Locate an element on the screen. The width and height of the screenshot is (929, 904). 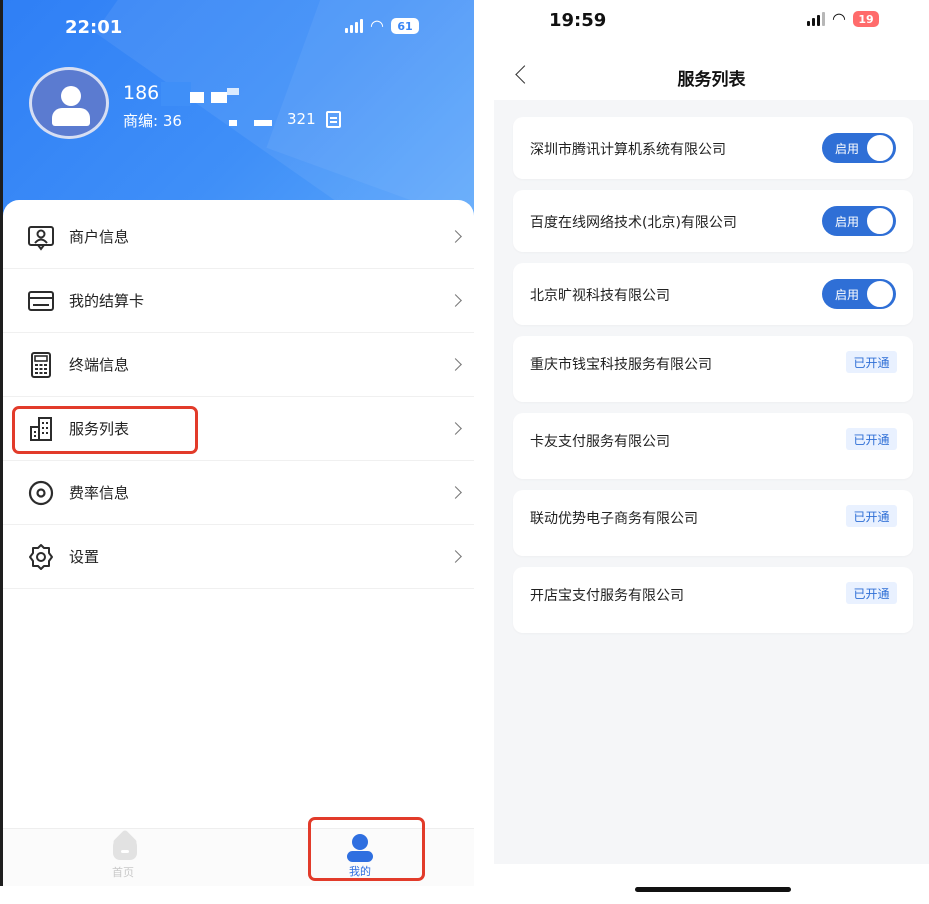
merchant-info-icon is located at coordinates (41, 238).